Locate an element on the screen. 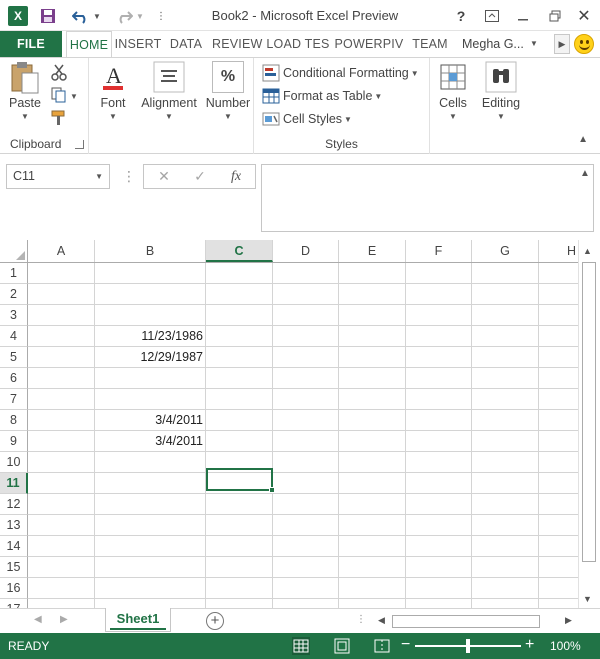 This screenshot has height=659, width=600. tab-team: TEAM is located at coordinates (430, 44).